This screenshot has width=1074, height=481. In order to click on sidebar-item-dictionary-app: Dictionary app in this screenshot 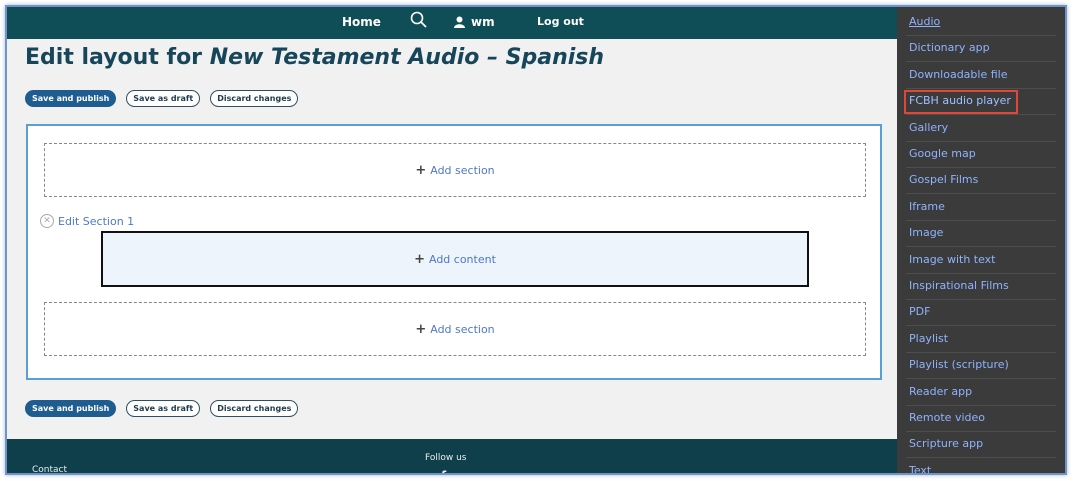, I will do `click(981, 49)`.